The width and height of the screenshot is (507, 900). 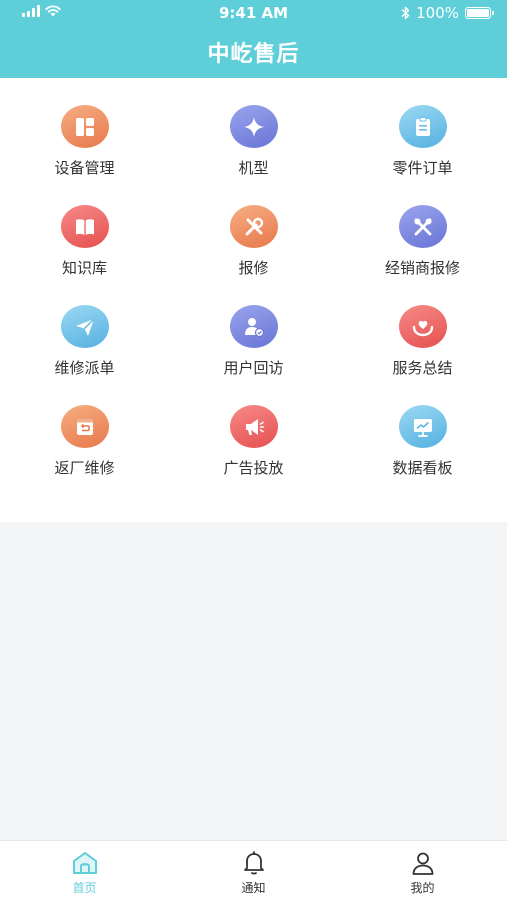 What do you see at coordinates (422, 168) in the screenshot?
I see `grid-label: 零件订单` at bounding box center [422, 168].